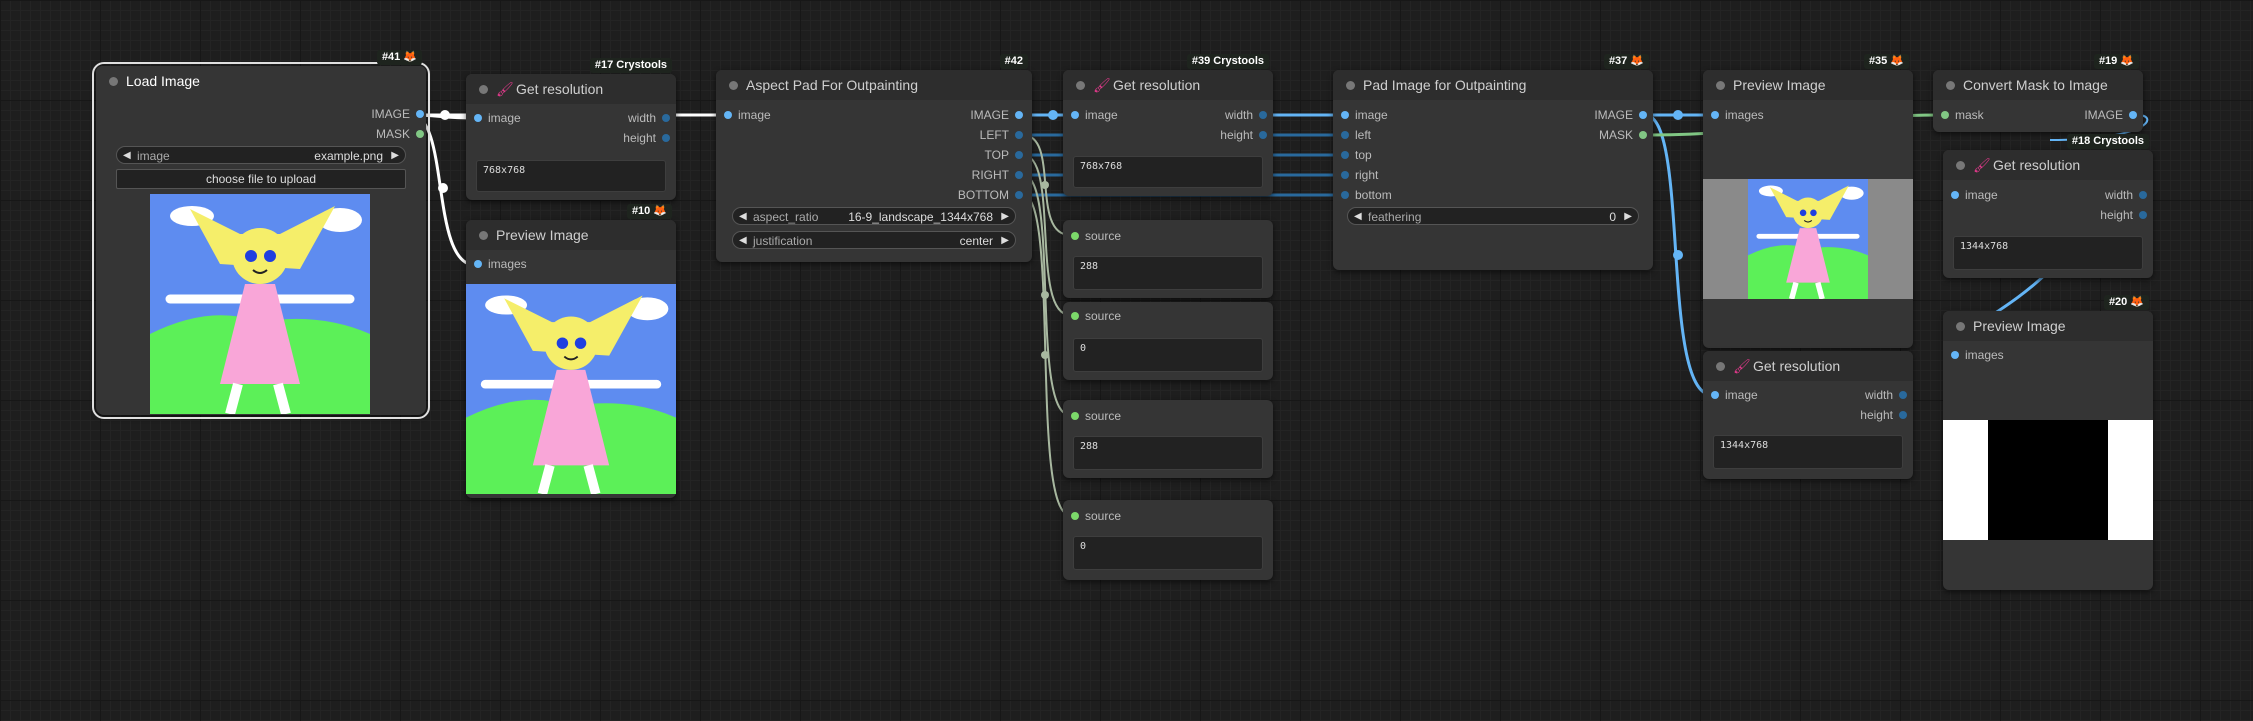 This screenshot has width=2253, height=721. What do you see at coordinates (1004, 155) in the screenshot?
I see `output-top: TOP` at bounding box center [1004, 155].